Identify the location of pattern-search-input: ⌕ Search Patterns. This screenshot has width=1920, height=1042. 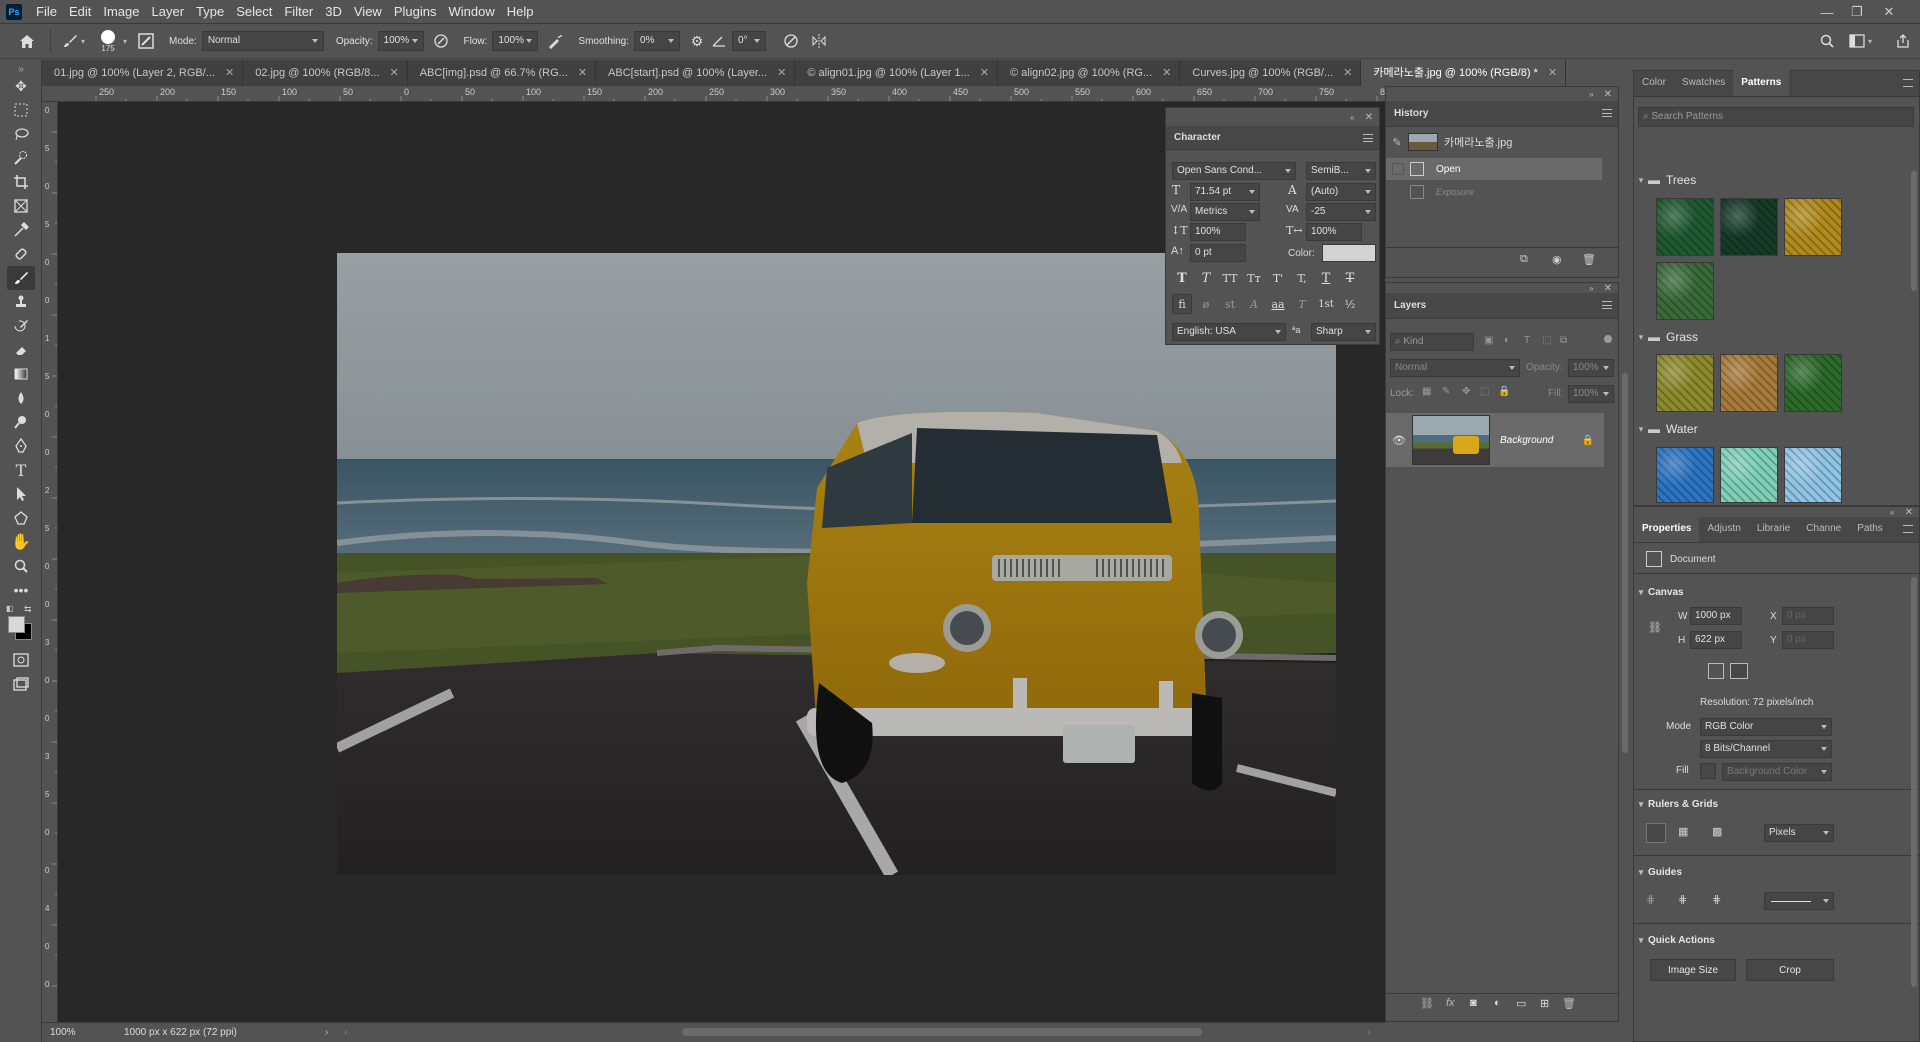
(1776, 117).